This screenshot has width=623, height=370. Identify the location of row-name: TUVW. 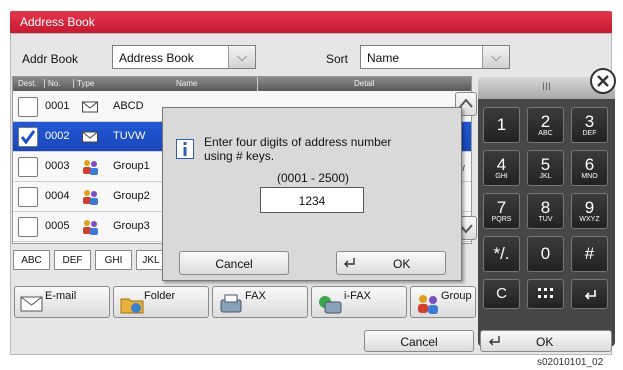
(129, 136).